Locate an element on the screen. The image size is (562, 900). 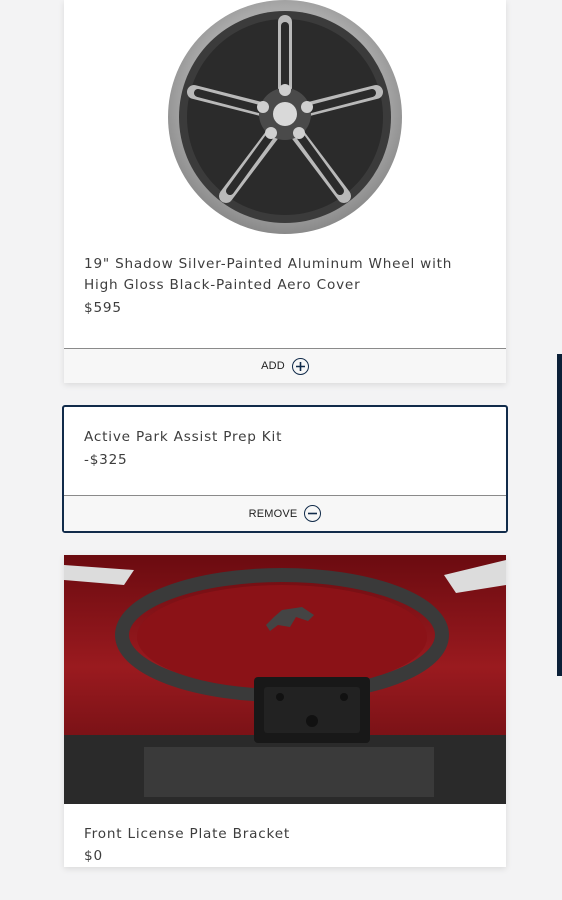
product-title: Front License Plate Bracket is located at coordinates (187, 834).